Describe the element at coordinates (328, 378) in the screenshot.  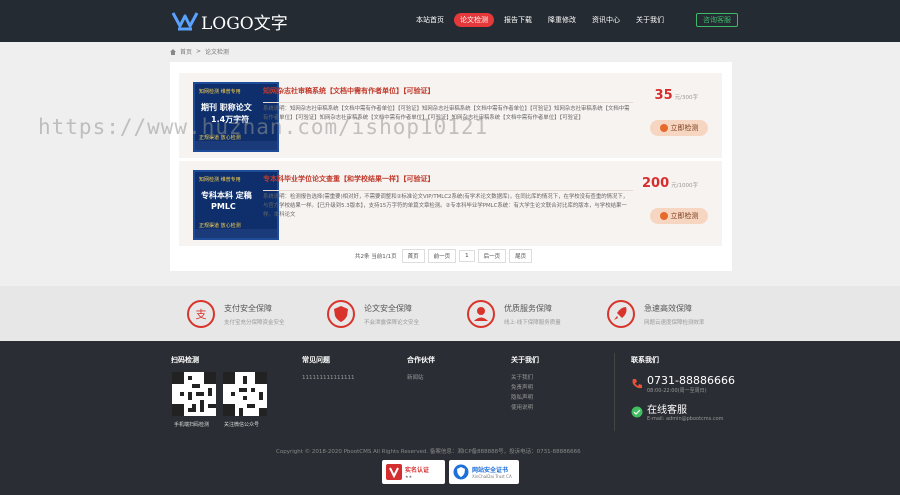
I see `footer-link: 111111111111111` at that location.